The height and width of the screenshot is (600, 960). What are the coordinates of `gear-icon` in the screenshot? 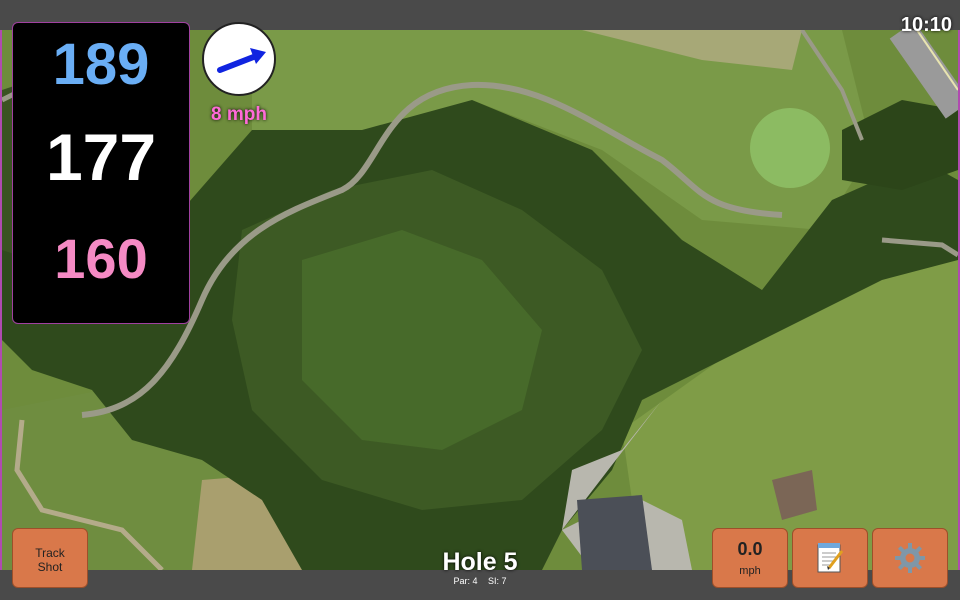 It's located at (910, 558).